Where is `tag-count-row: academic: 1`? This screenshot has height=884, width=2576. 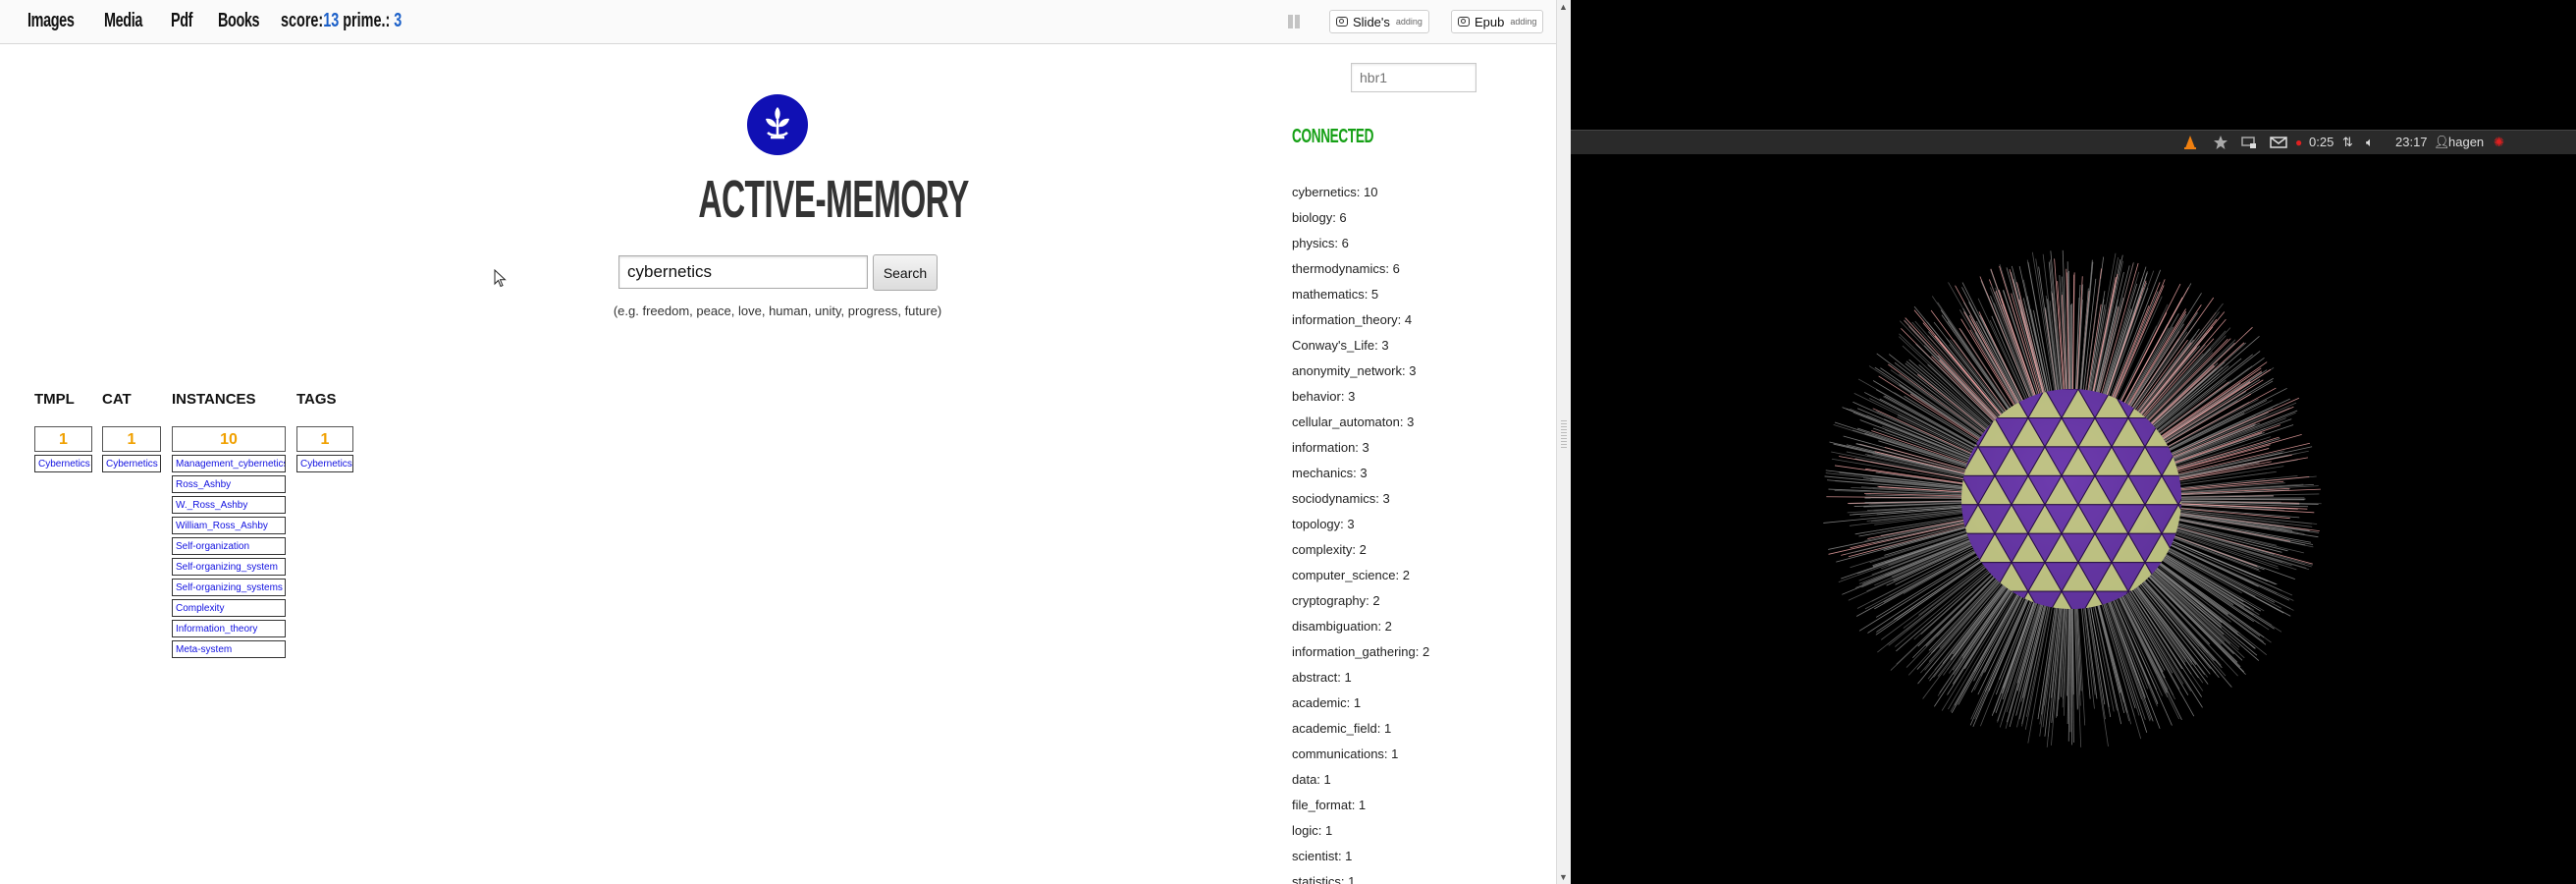 tag-count-row: academic: 1 is located at coordinates (1360, 708).